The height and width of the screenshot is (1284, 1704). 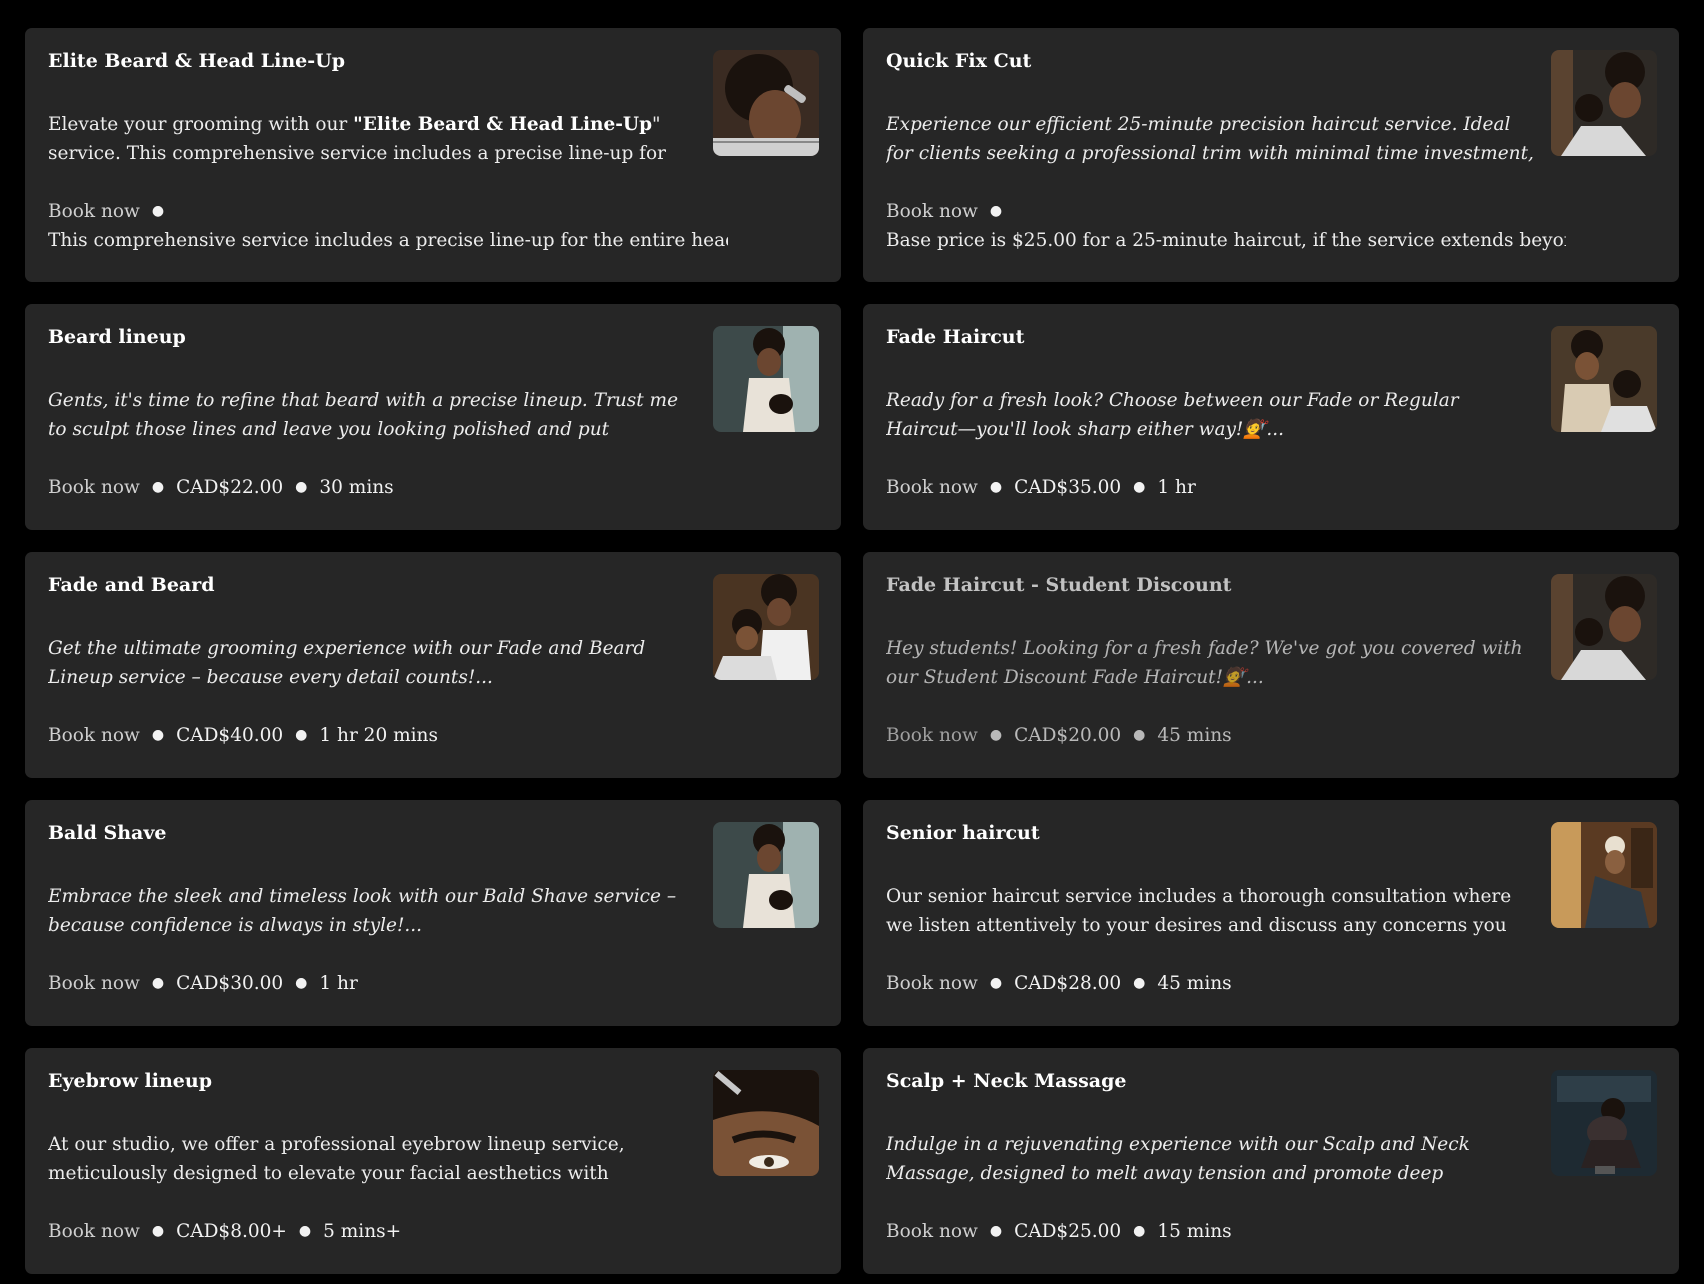 What do you see at coordinates (1068, 1231) in the screenshot?
I see `service-price: CAD$25.00` at bounding box center [1068, 1231].